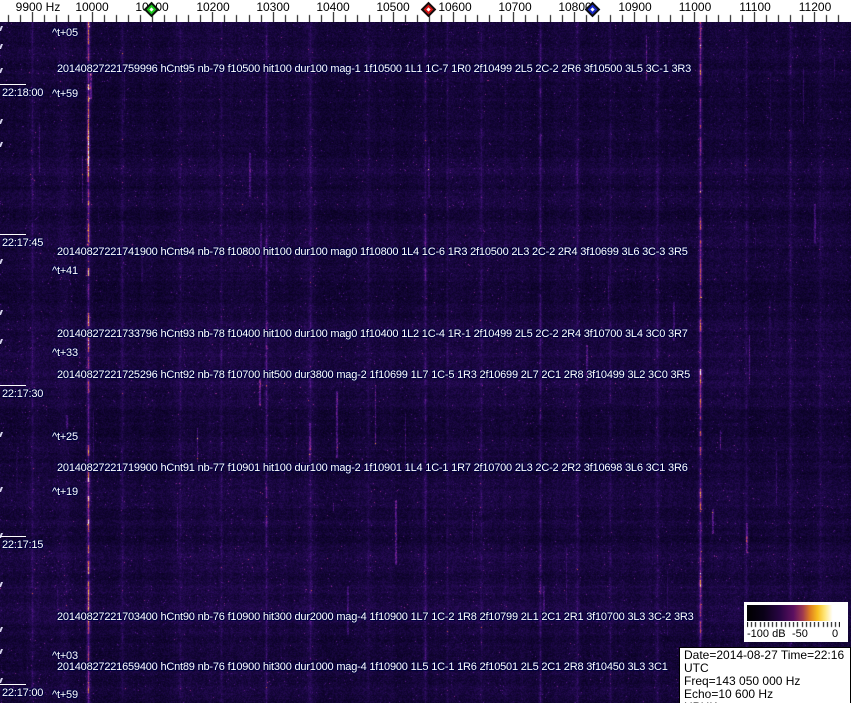  I want to click on time-offset-marker: ^t+33, so click(65, 353).